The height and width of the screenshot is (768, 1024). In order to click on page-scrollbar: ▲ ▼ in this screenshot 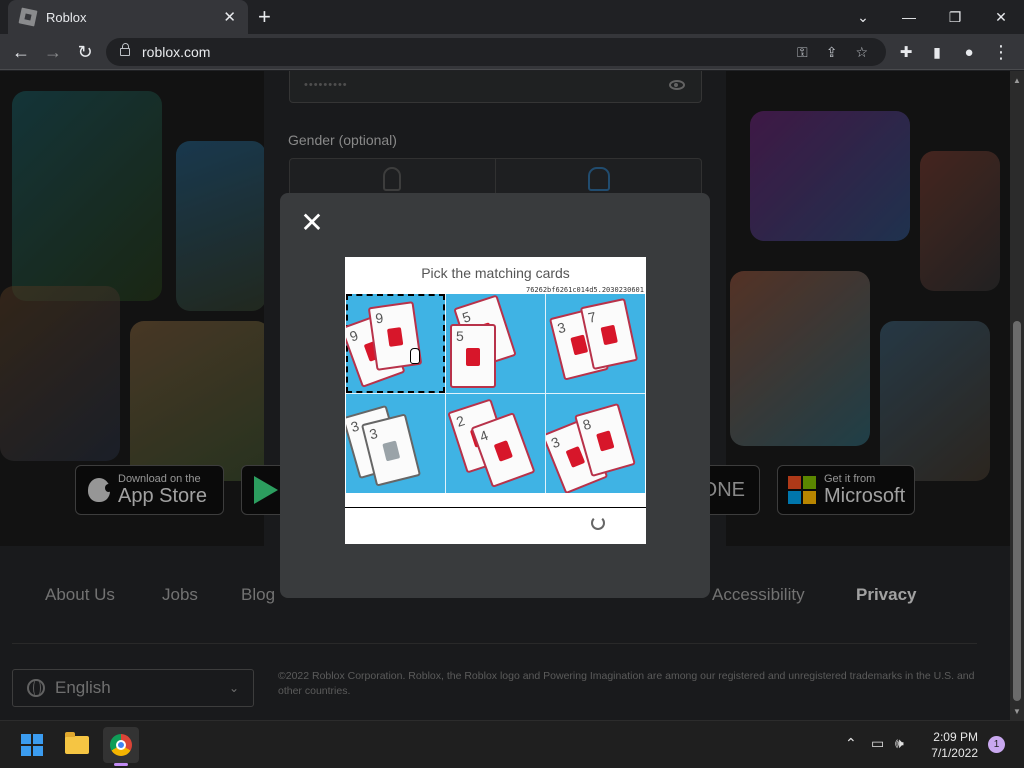, I will do `click(1017, 395)`.